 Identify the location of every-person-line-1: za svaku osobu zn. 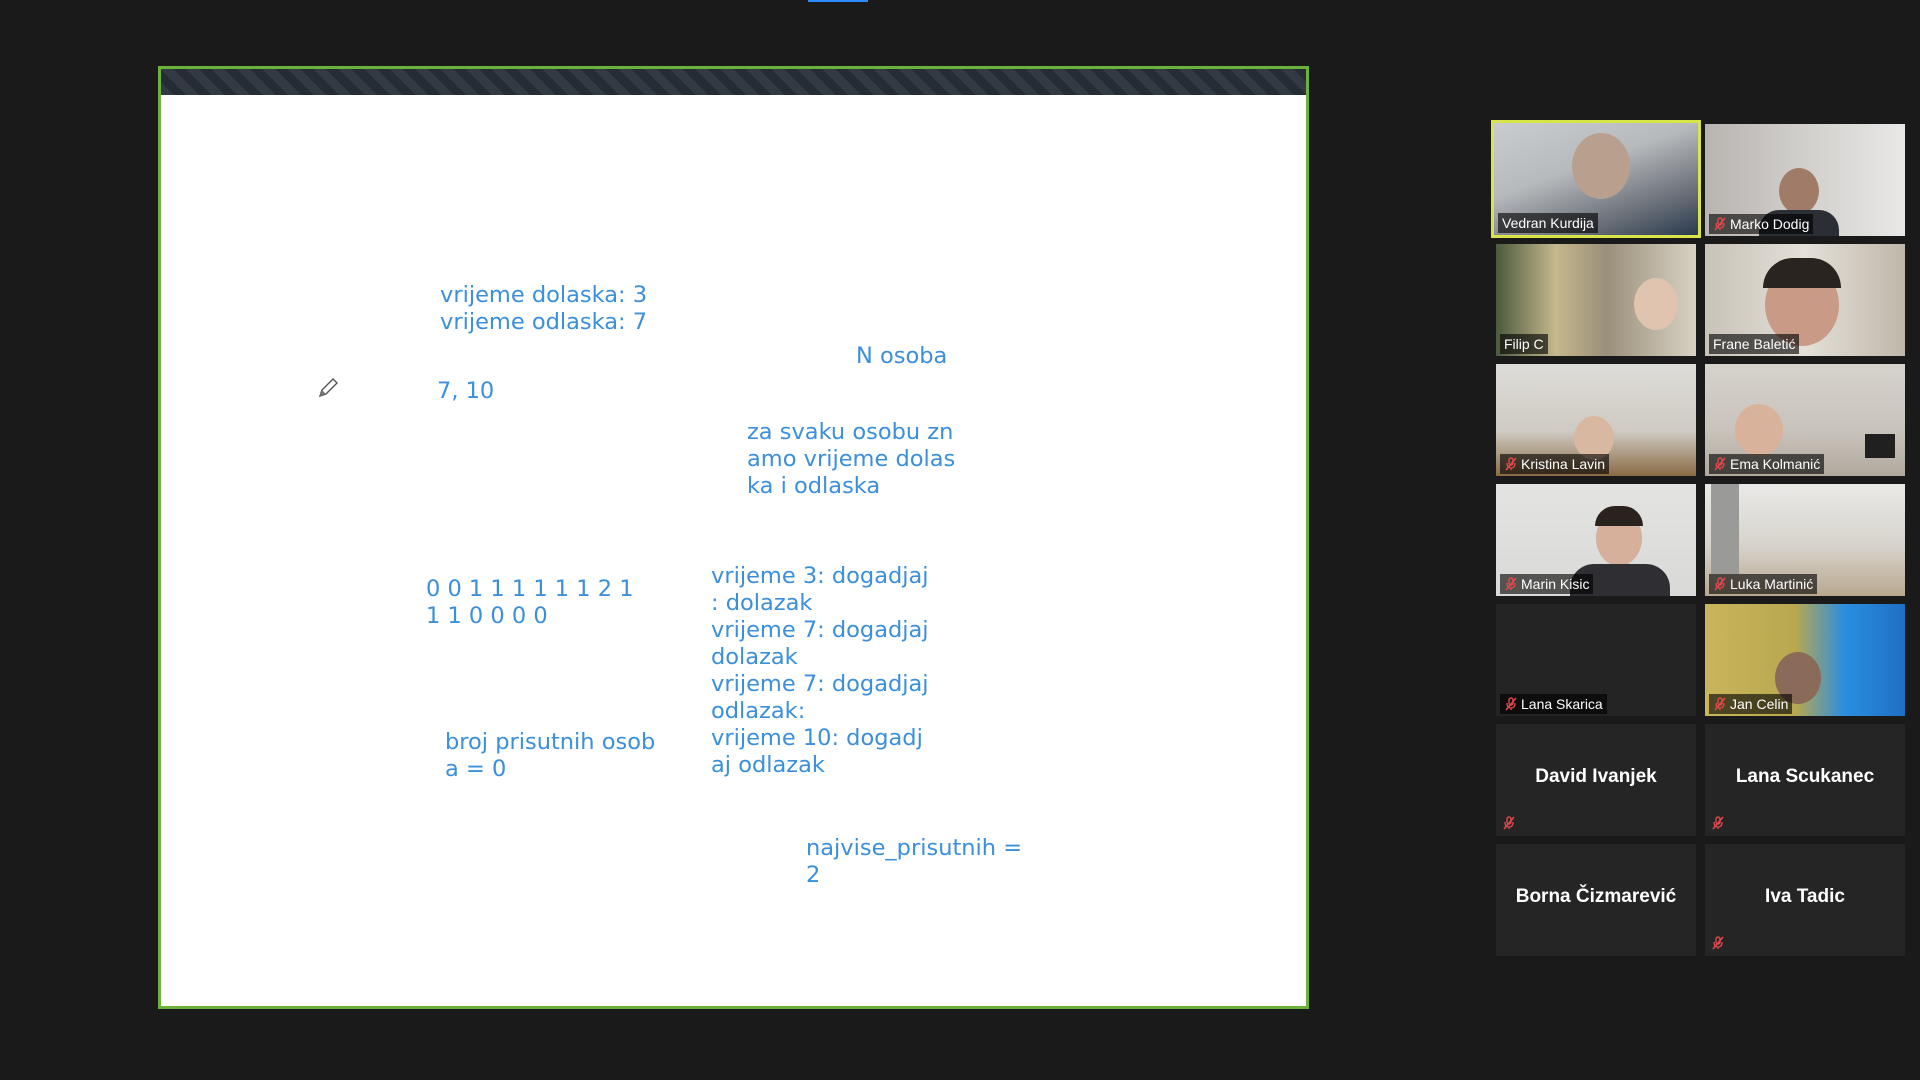
(850, 432).